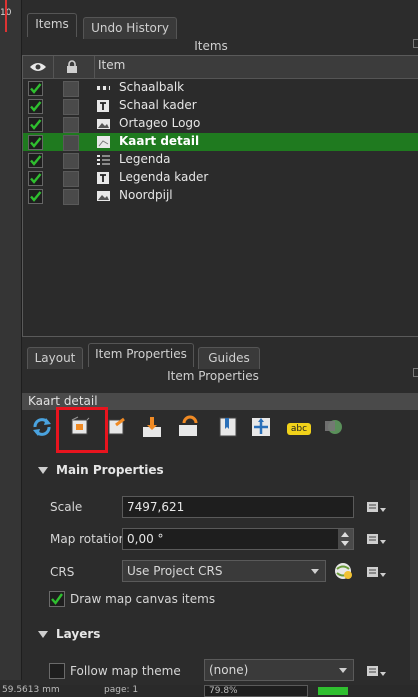  Describe the element at coordinates (6, 16) in the screenshot. I see `ruler-position-marker` at that location.